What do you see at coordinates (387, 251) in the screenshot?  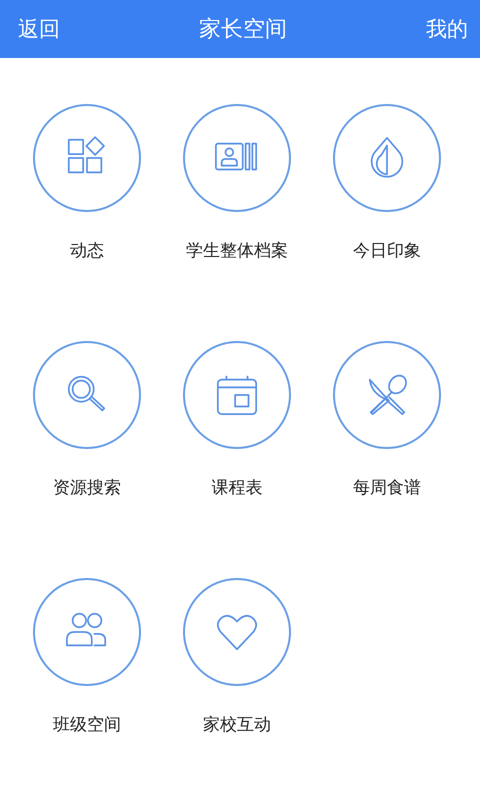 I see `menu-item-label: 今日印象` at bounding box center [387, 251].